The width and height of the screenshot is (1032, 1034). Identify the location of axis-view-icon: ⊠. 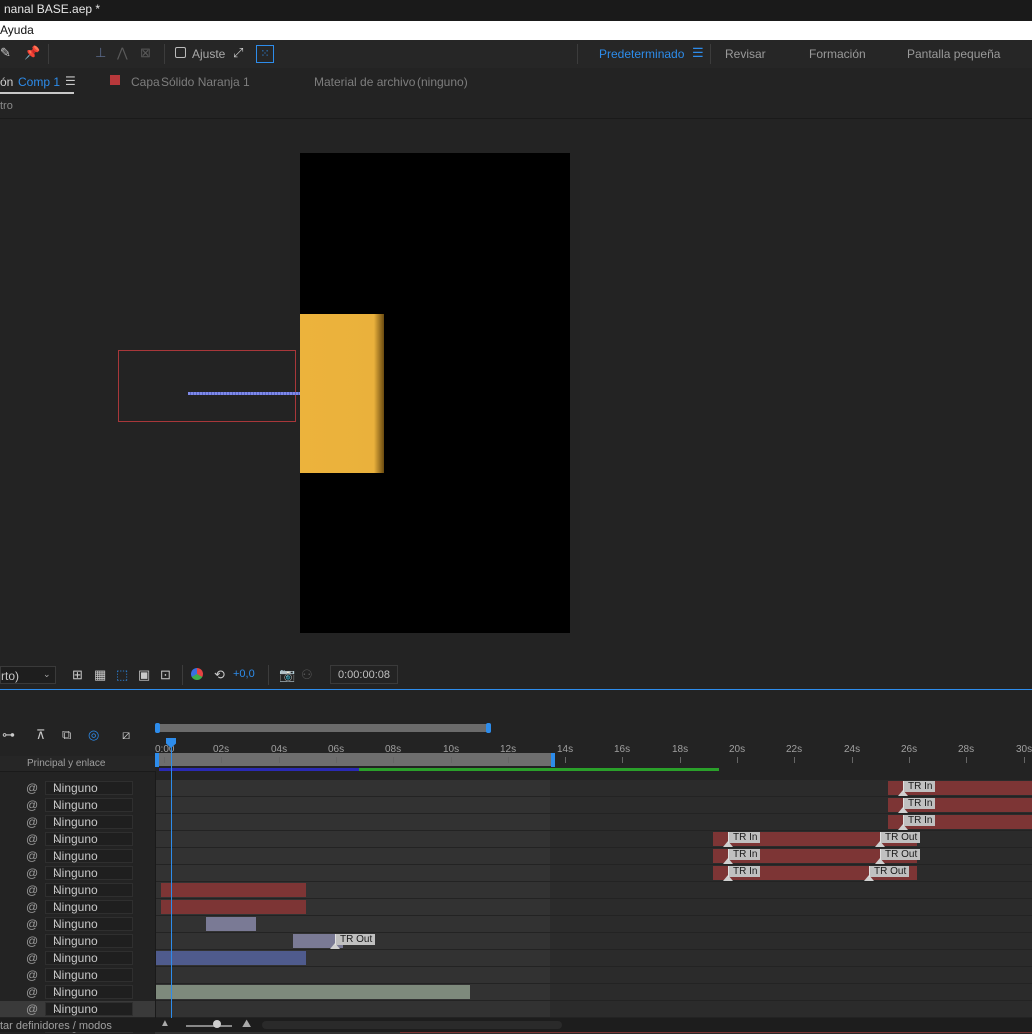
(145, 53).